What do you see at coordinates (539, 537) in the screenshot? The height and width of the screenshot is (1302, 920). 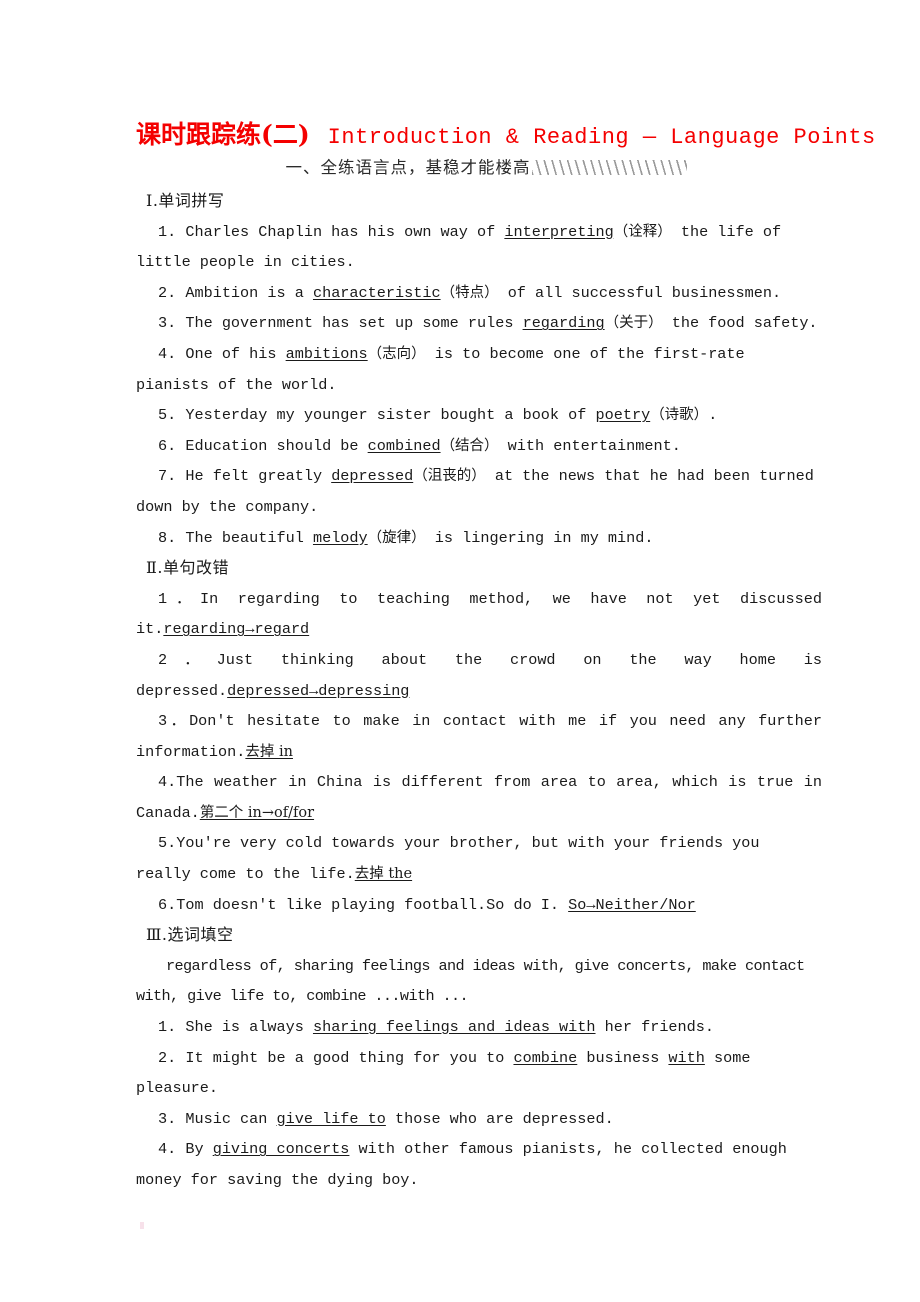 I see `item-post: is lingering in my mind.` at bounding box center [539, 537].